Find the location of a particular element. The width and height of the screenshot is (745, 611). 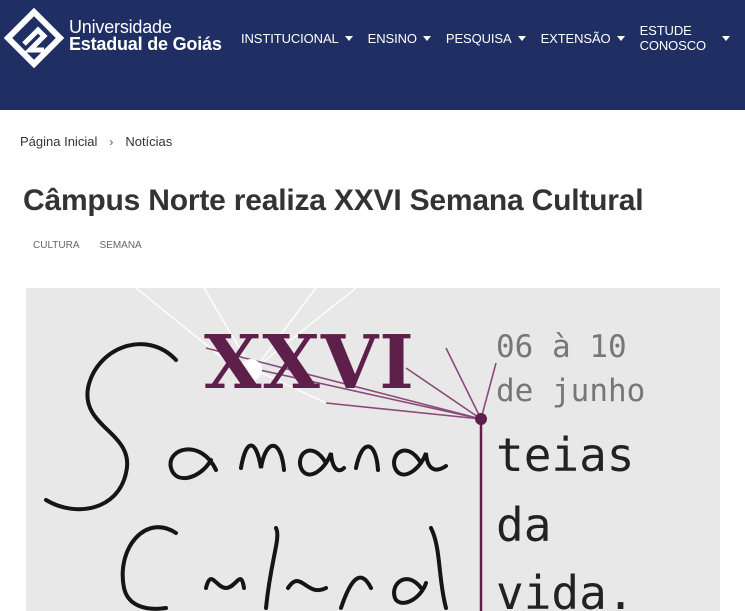

nav-label: ESTUDE CONOSCO is located at coordinates (673, 38).